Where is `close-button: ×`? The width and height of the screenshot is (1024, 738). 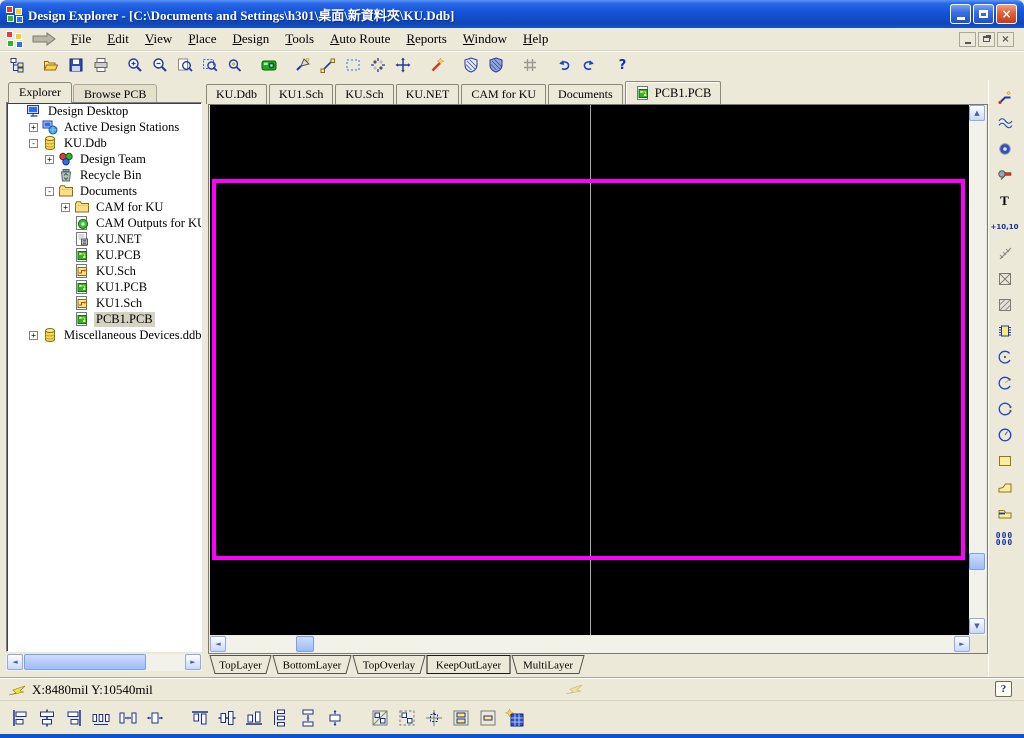 close-button: × is located at coordinates (1006, 14).